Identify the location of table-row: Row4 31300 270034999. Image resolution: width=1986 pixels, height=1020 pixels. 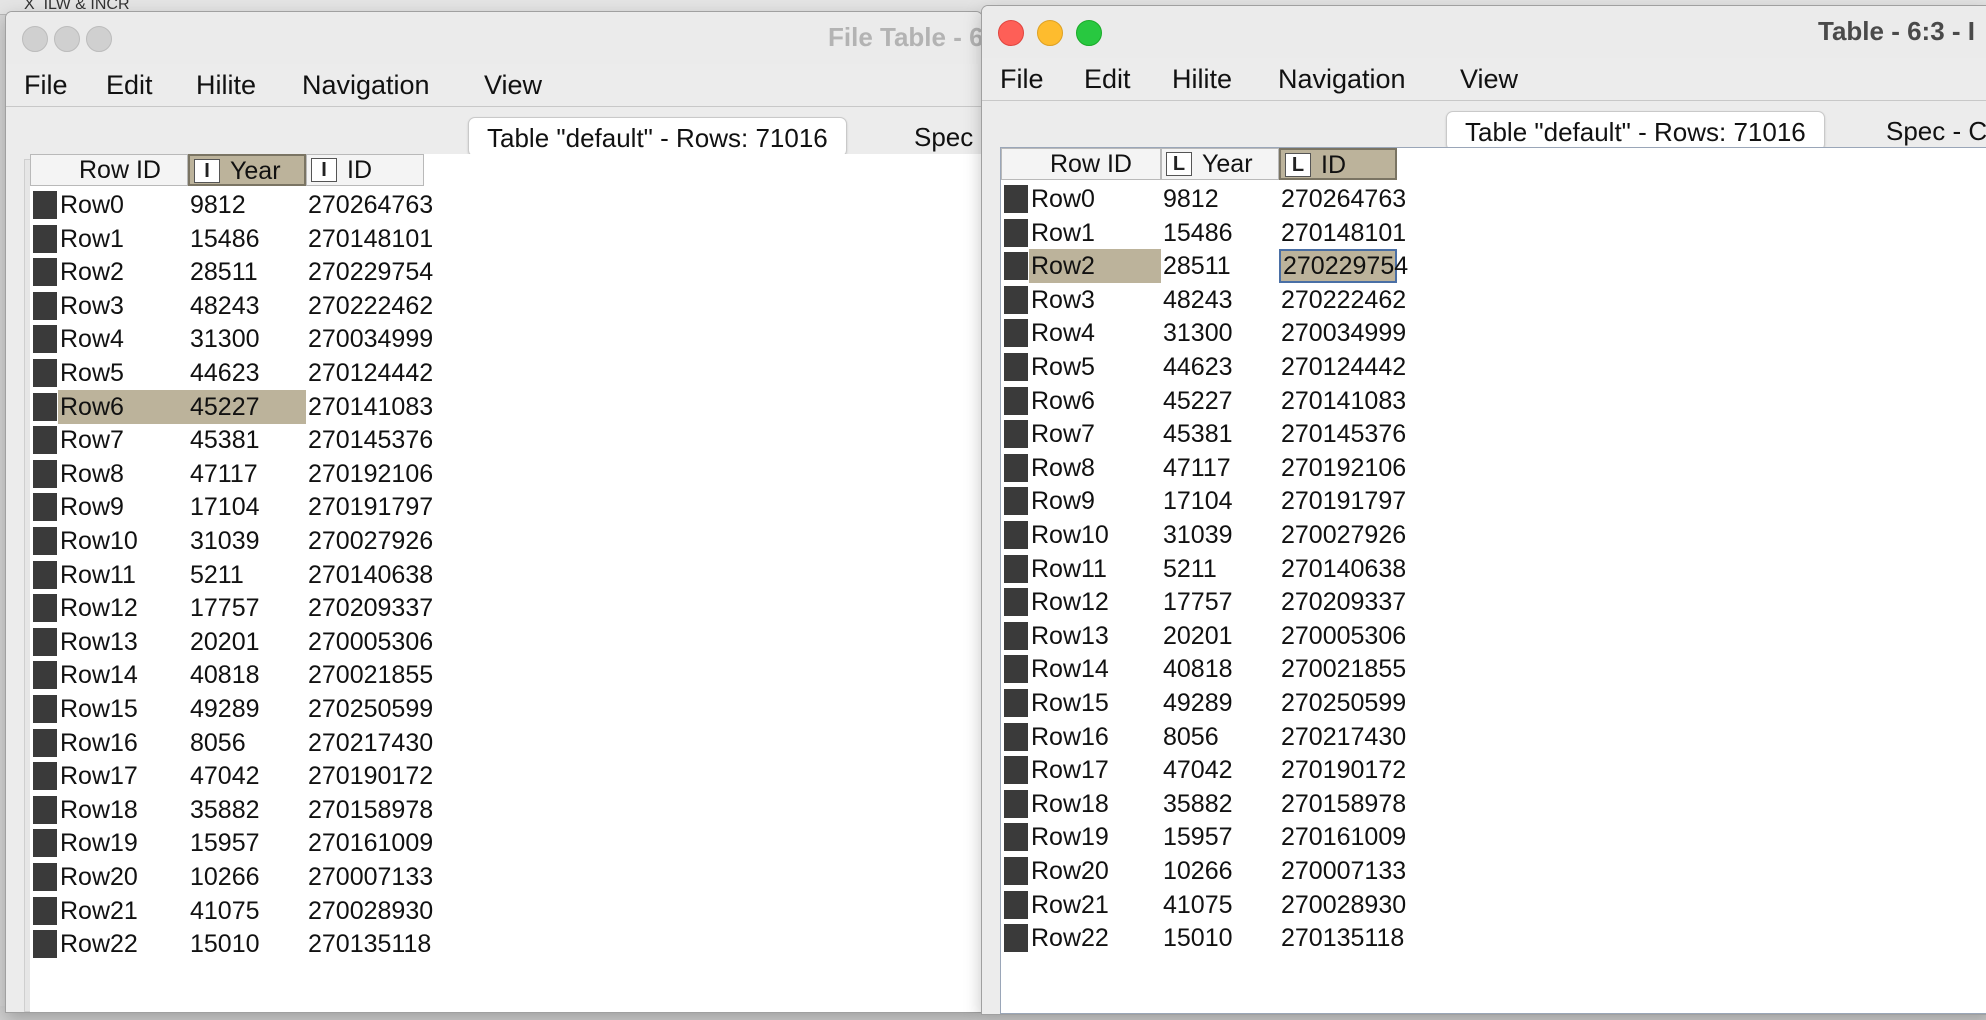
(1203, 333).